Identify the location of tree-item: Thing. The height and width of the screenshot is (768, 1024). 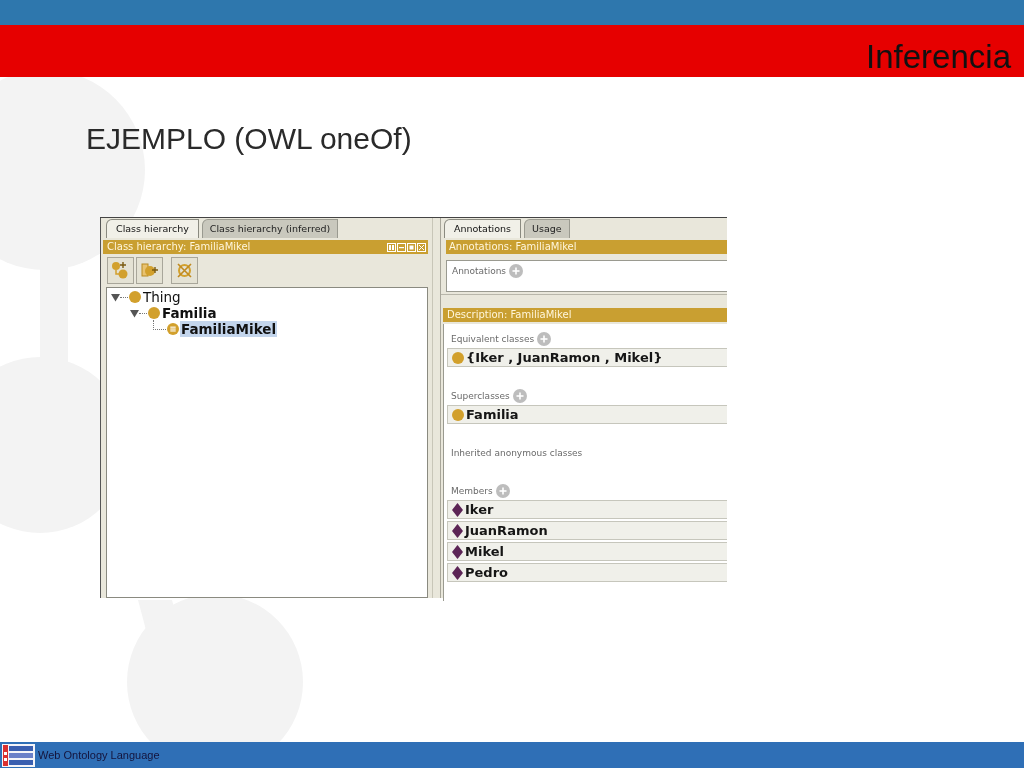
(162, 297).